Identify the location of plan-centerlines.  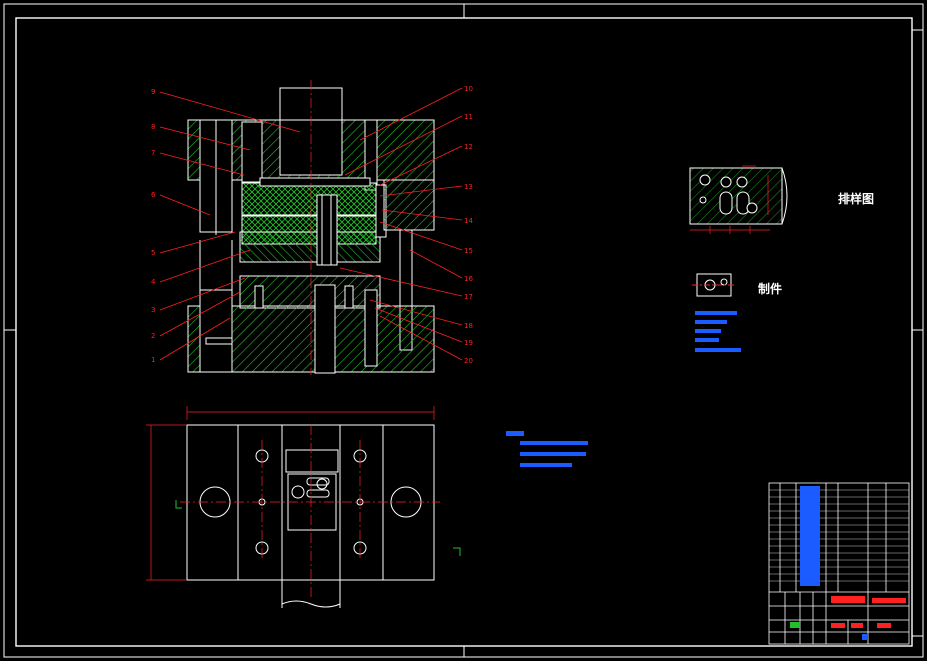
(310, 512).